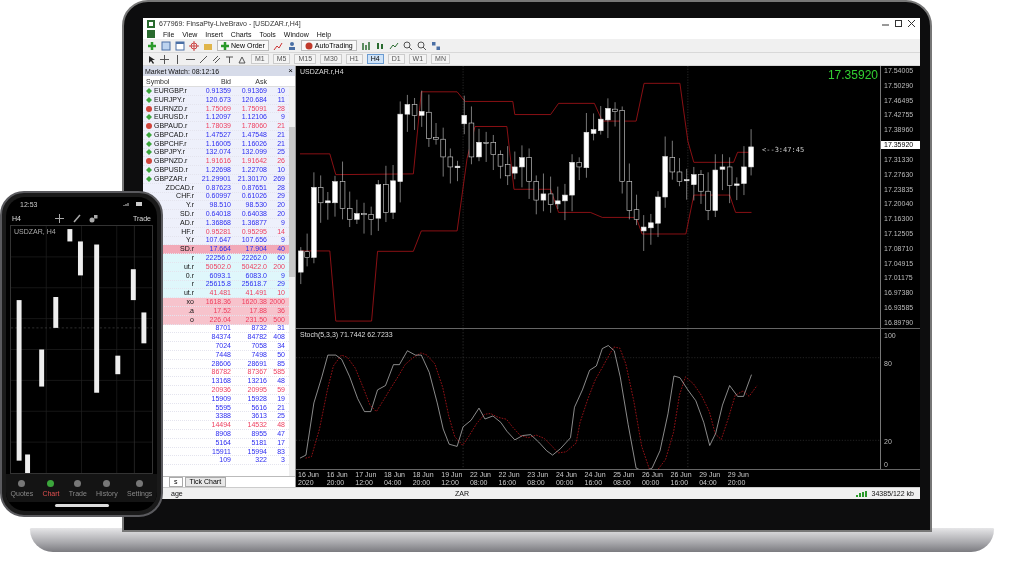  What do you see at coordinates (277, 45) in the screenshot?
I see `chart-icon` at bounding box center [277, 45].